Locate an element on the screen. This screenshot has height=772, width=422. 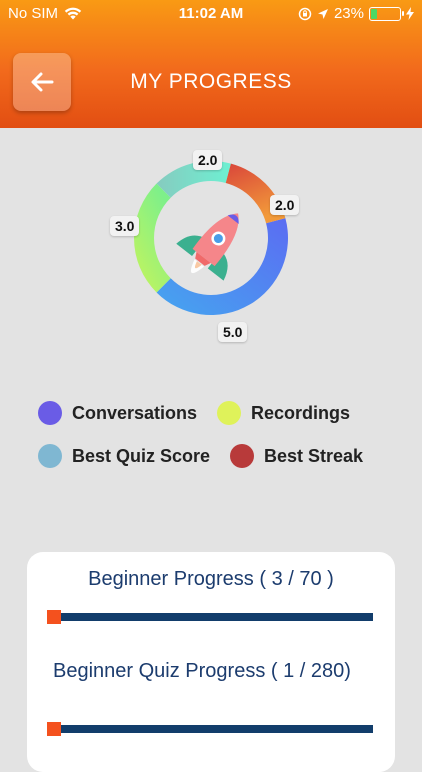
page-title: MY PROGRESS is located at coordinates (211, 81).